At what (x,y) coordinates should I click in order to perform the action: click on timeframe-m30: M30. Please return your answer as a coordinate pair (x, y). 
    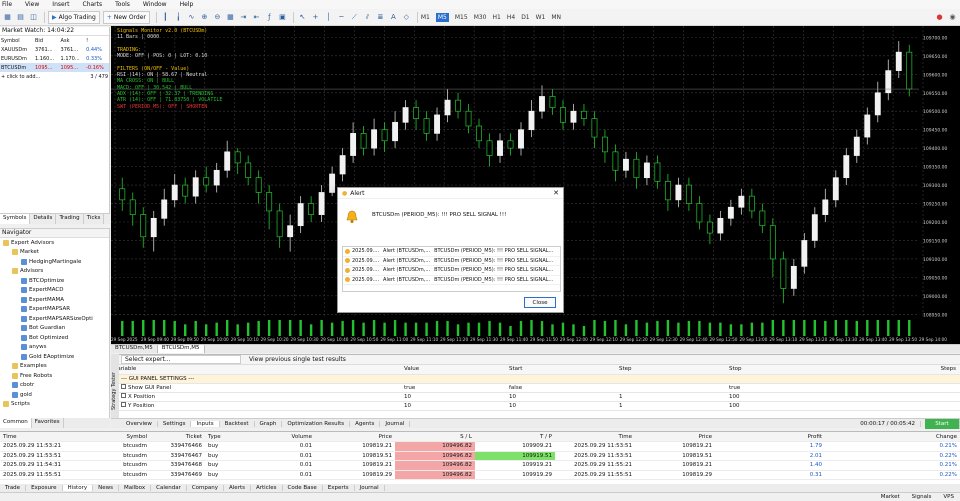
    Looking at the image, I should click on (480, 17).